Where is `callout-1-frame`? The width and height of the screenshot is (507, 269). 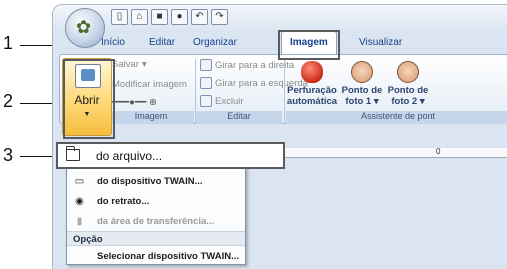
callout-1-frame is located at coordinates (309, 45).